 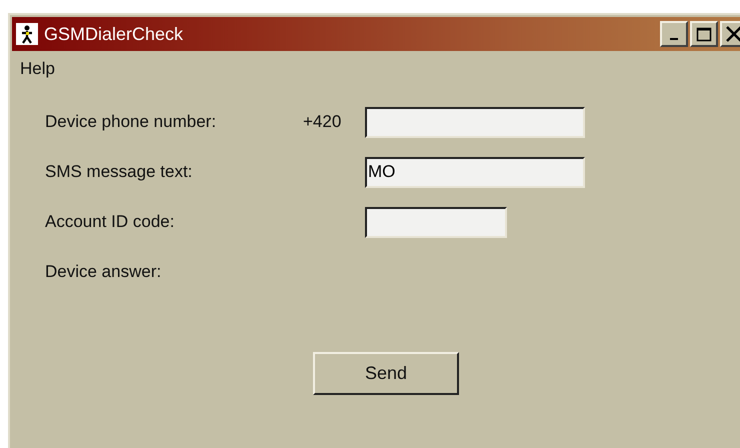 I want to click on window-title: GSMDialerCheck, so click(x=114, y=34).